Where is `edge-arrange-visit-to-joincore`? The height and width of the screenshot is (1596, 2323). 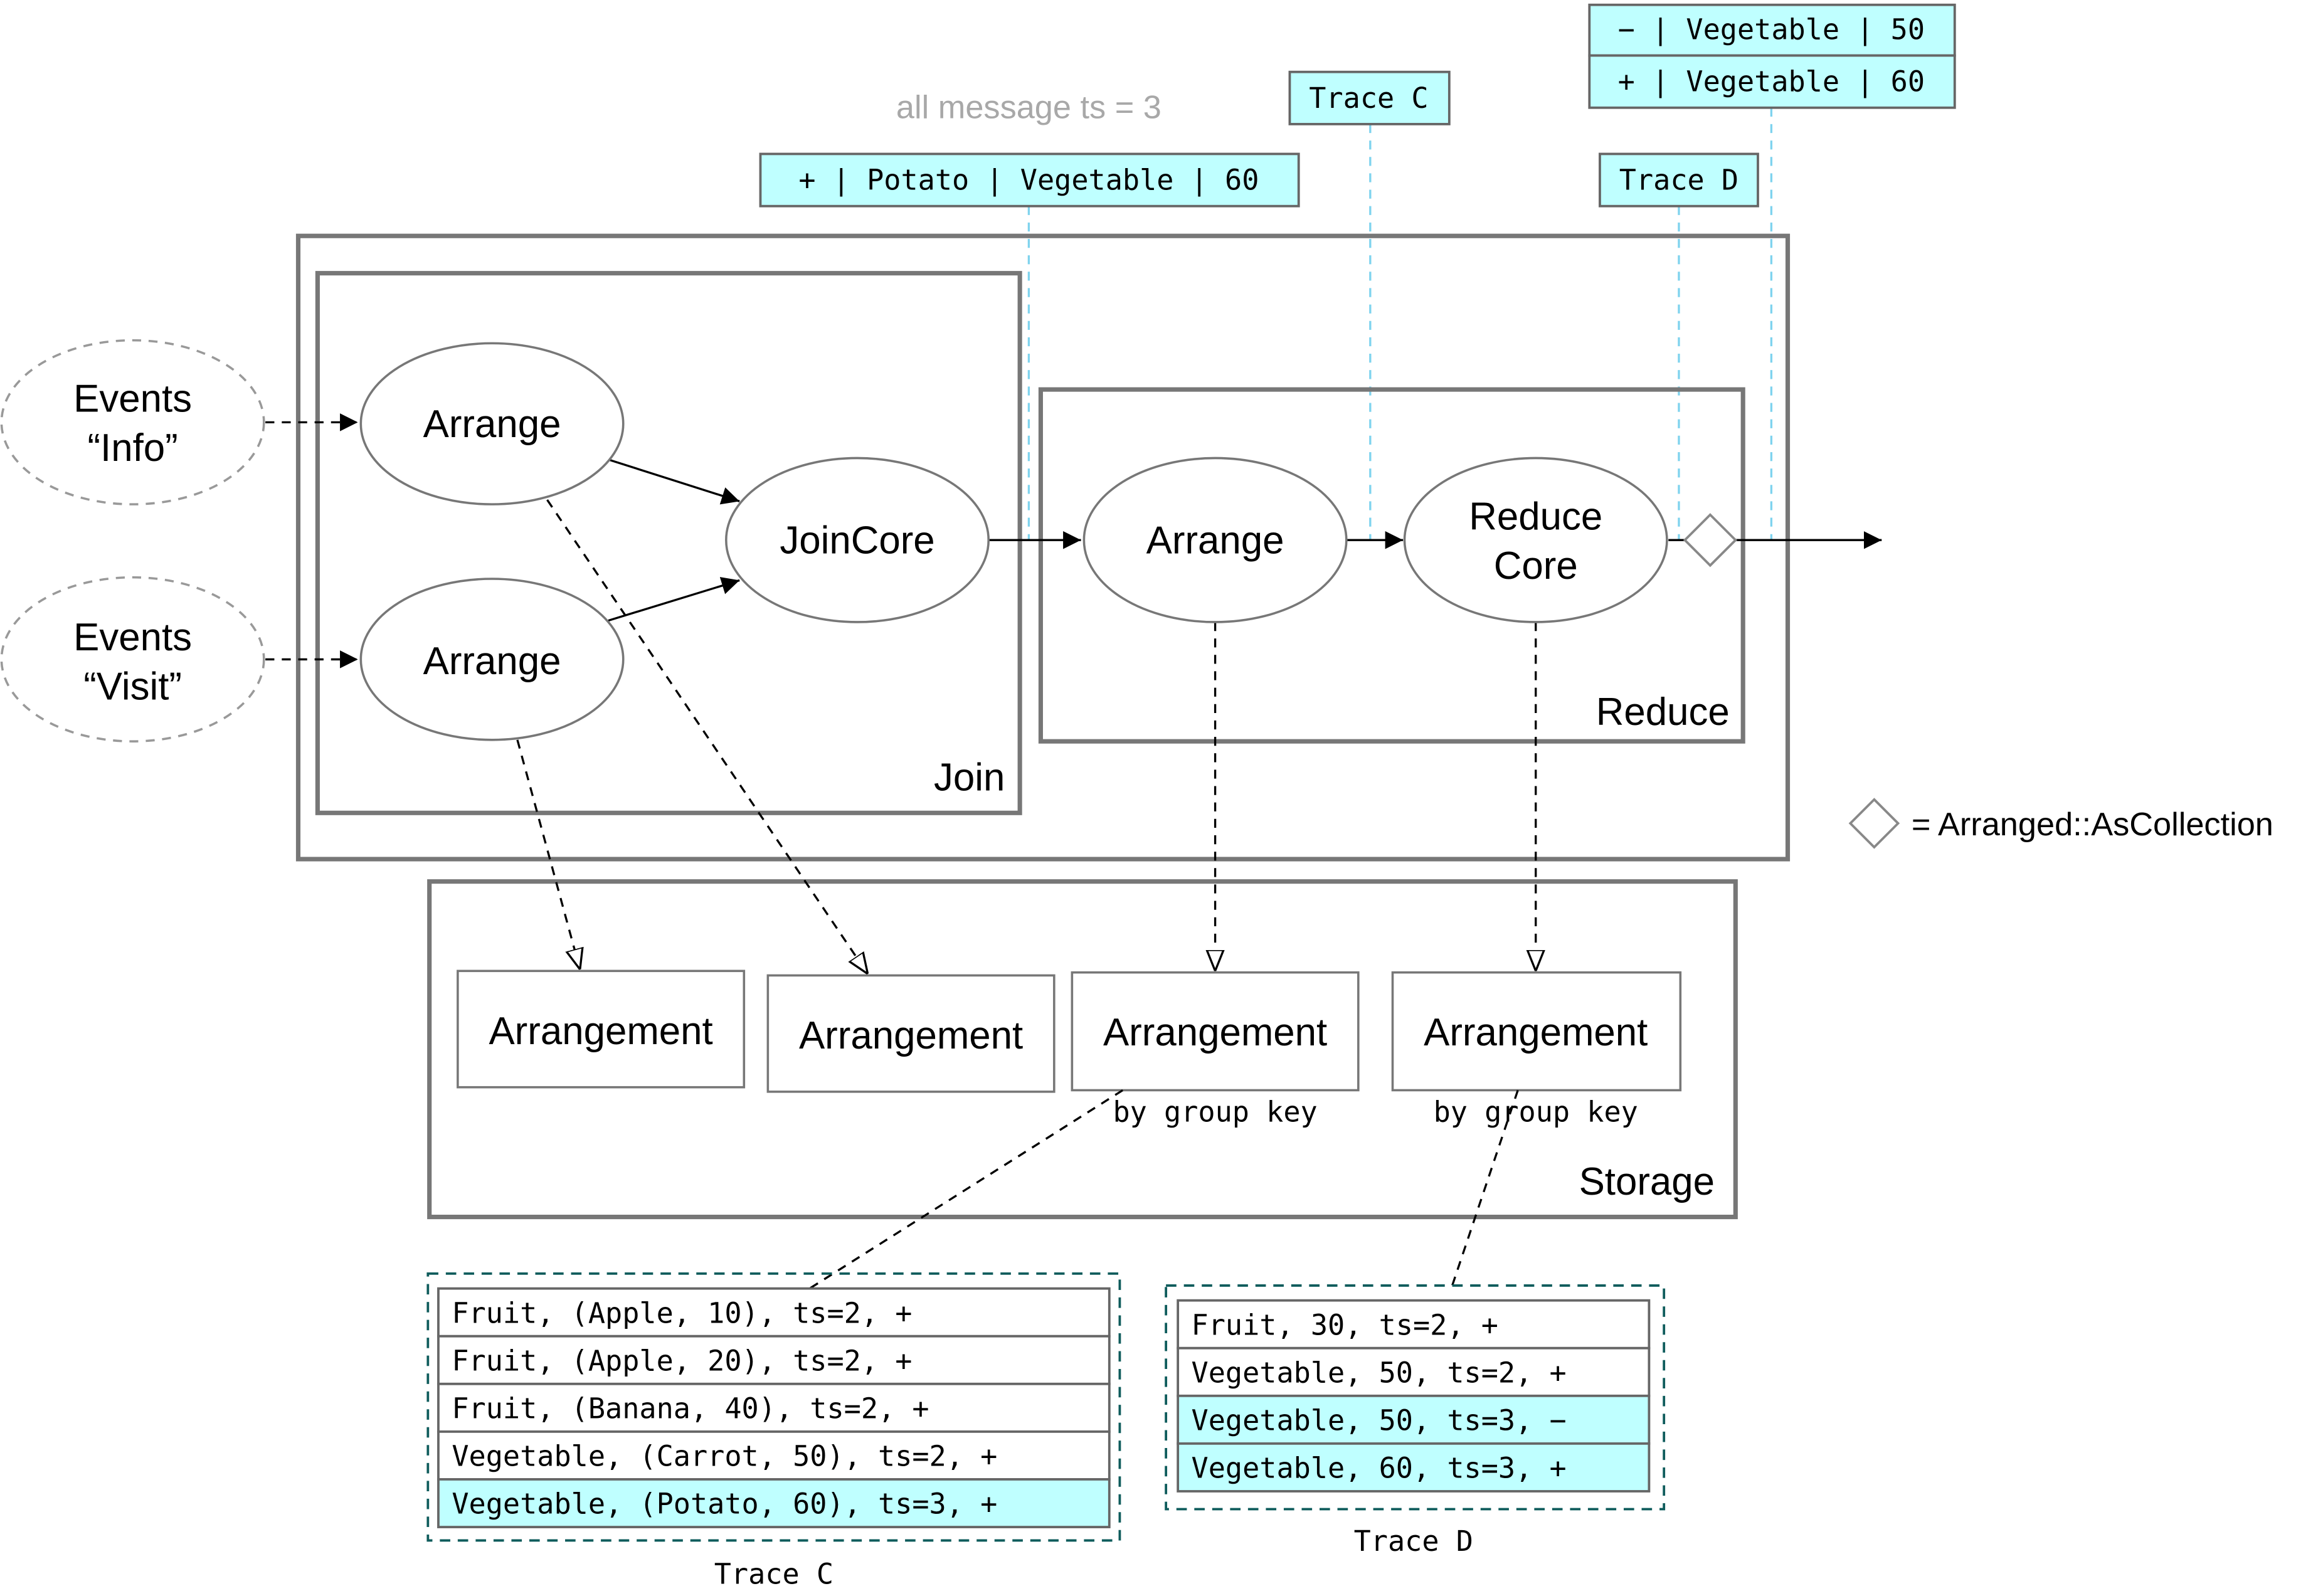
edge-arrange-visit-to-joincore is located at coordinates (674, 599).